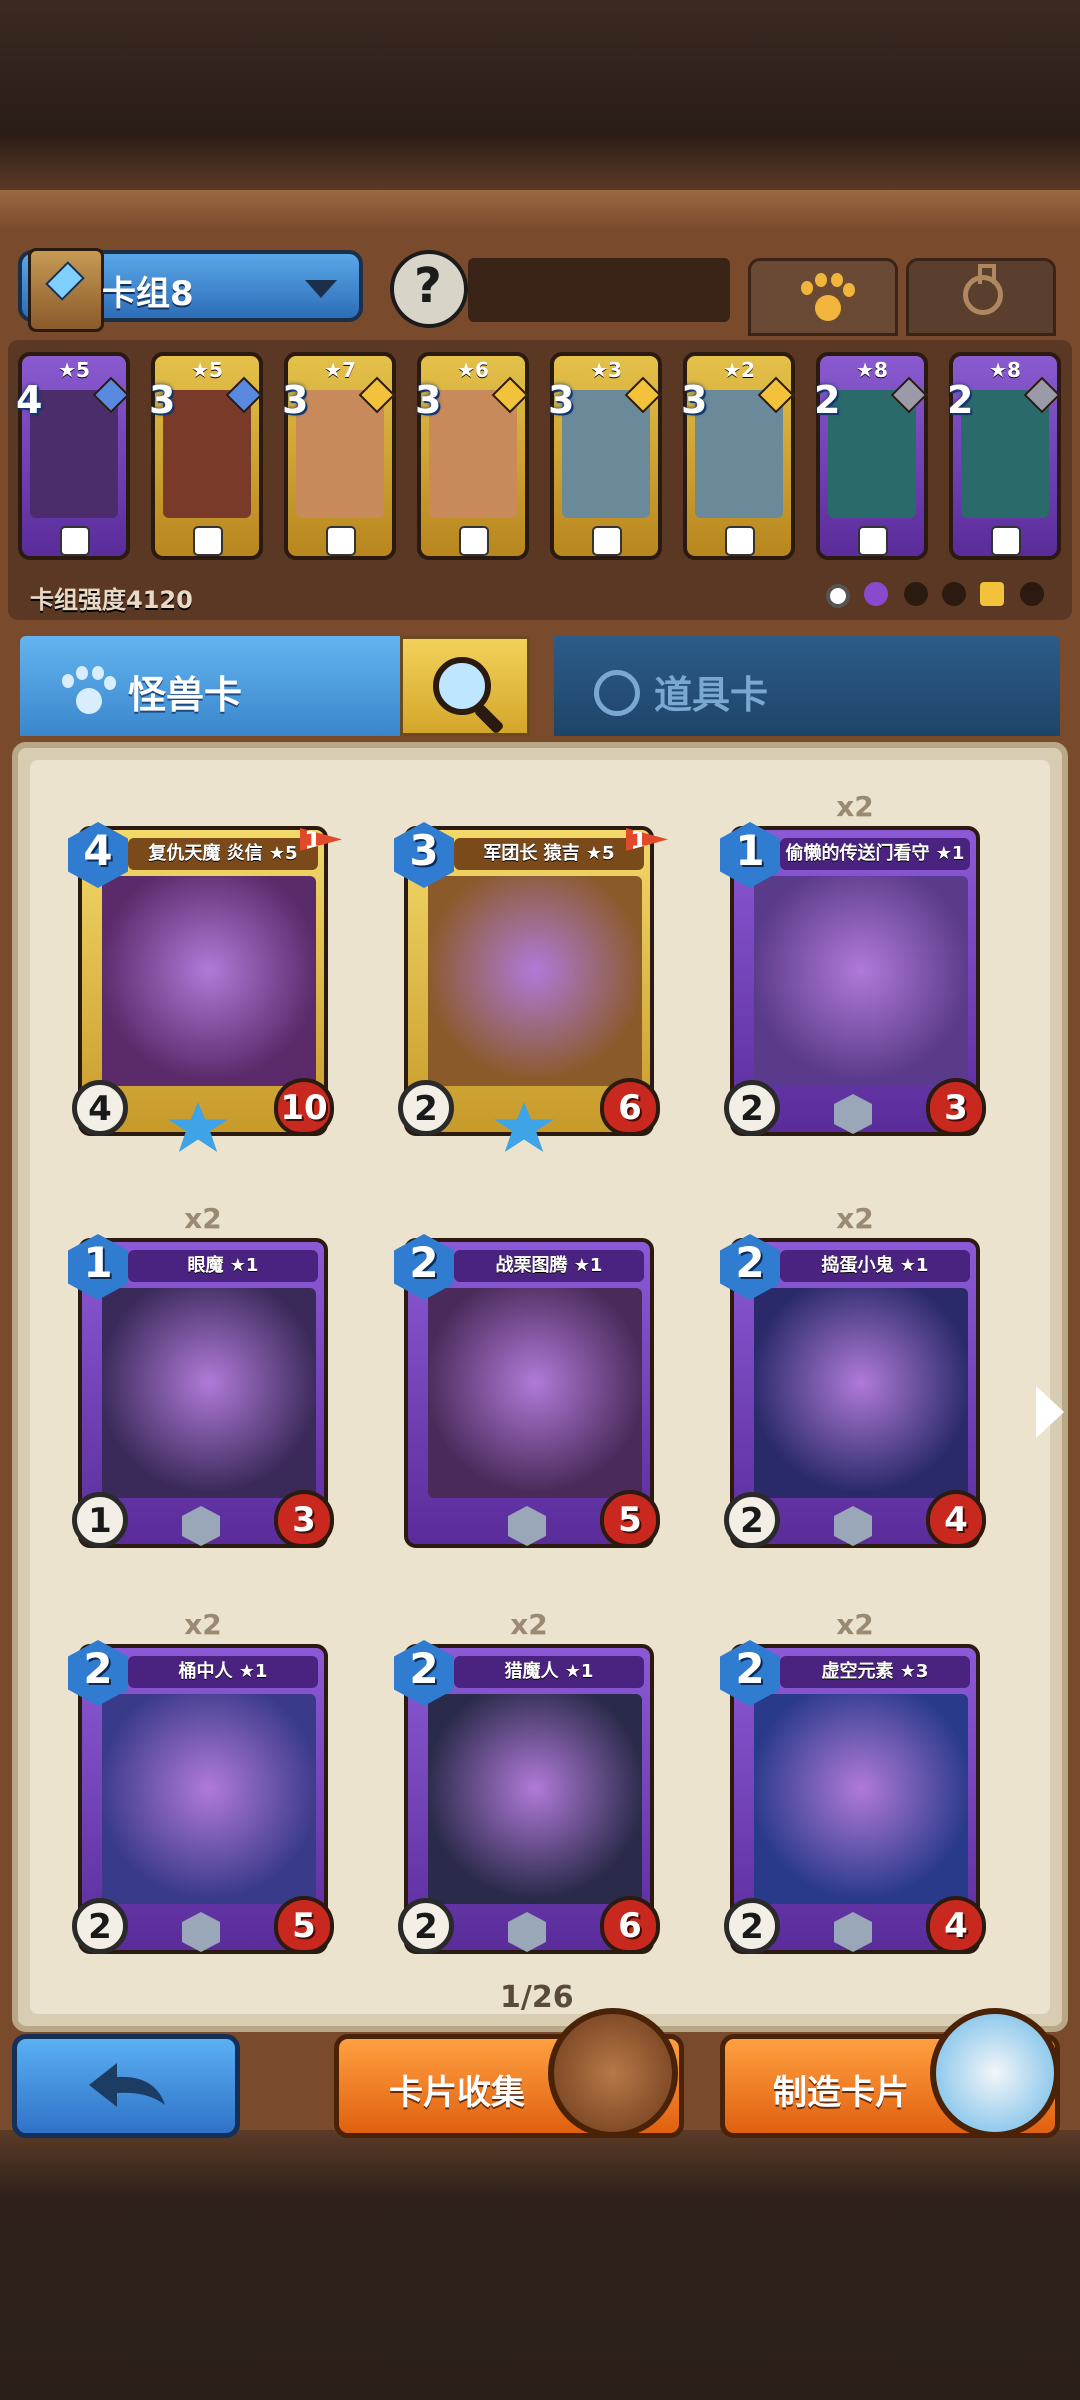 The image size is (1080, 2400). Describe the element at coordinates (630, 1108) in the screenshot. I see `card-health: 6` at that location.